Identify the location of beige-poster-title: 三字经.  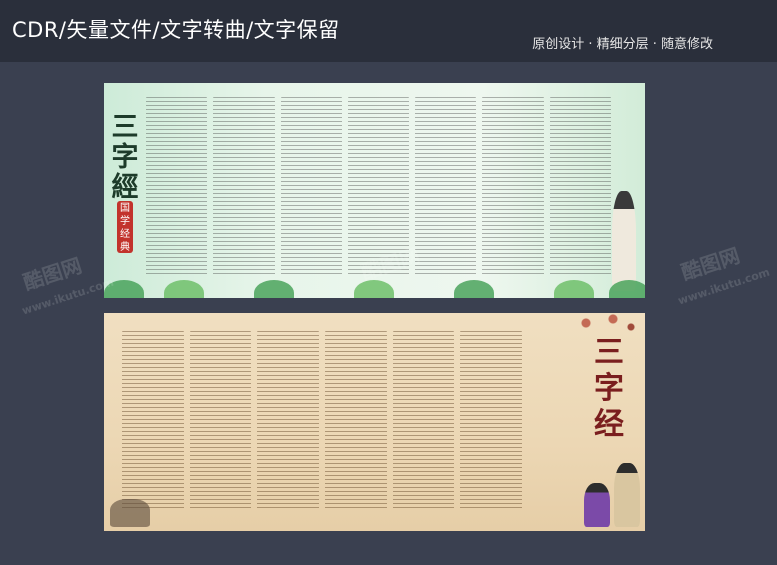
(609, 388).